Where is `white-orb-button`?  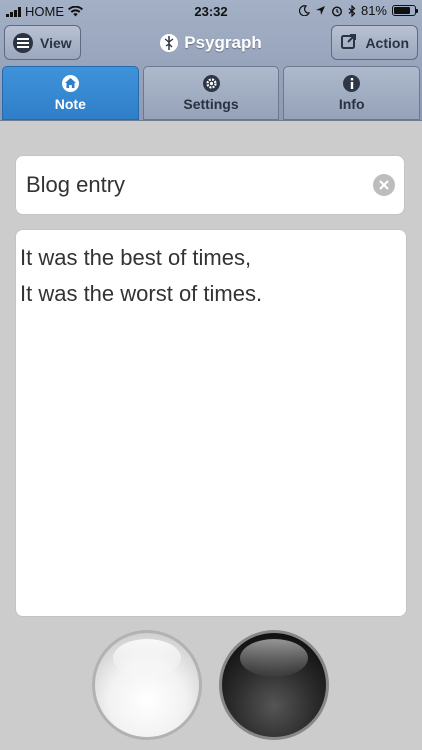
white-orb-button is located at coordinates (147, 685).